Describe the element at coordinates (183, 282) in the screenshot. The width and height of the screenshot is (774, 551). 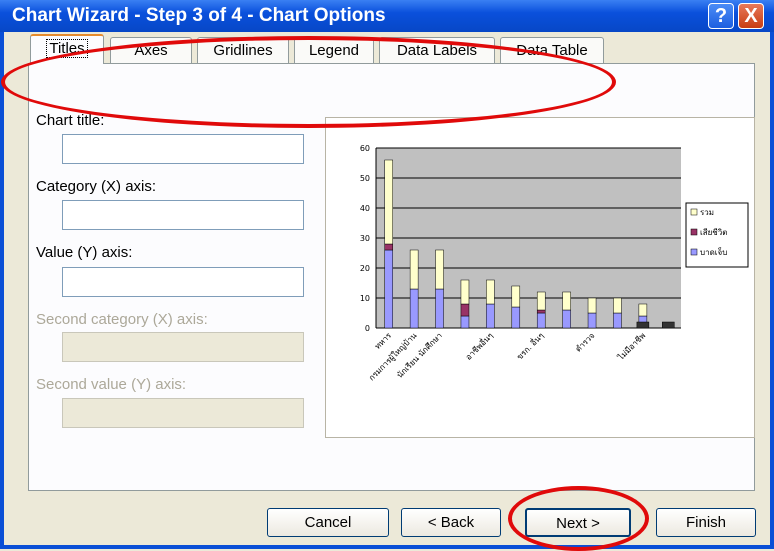
I see `value-y-axis-input` at that location.